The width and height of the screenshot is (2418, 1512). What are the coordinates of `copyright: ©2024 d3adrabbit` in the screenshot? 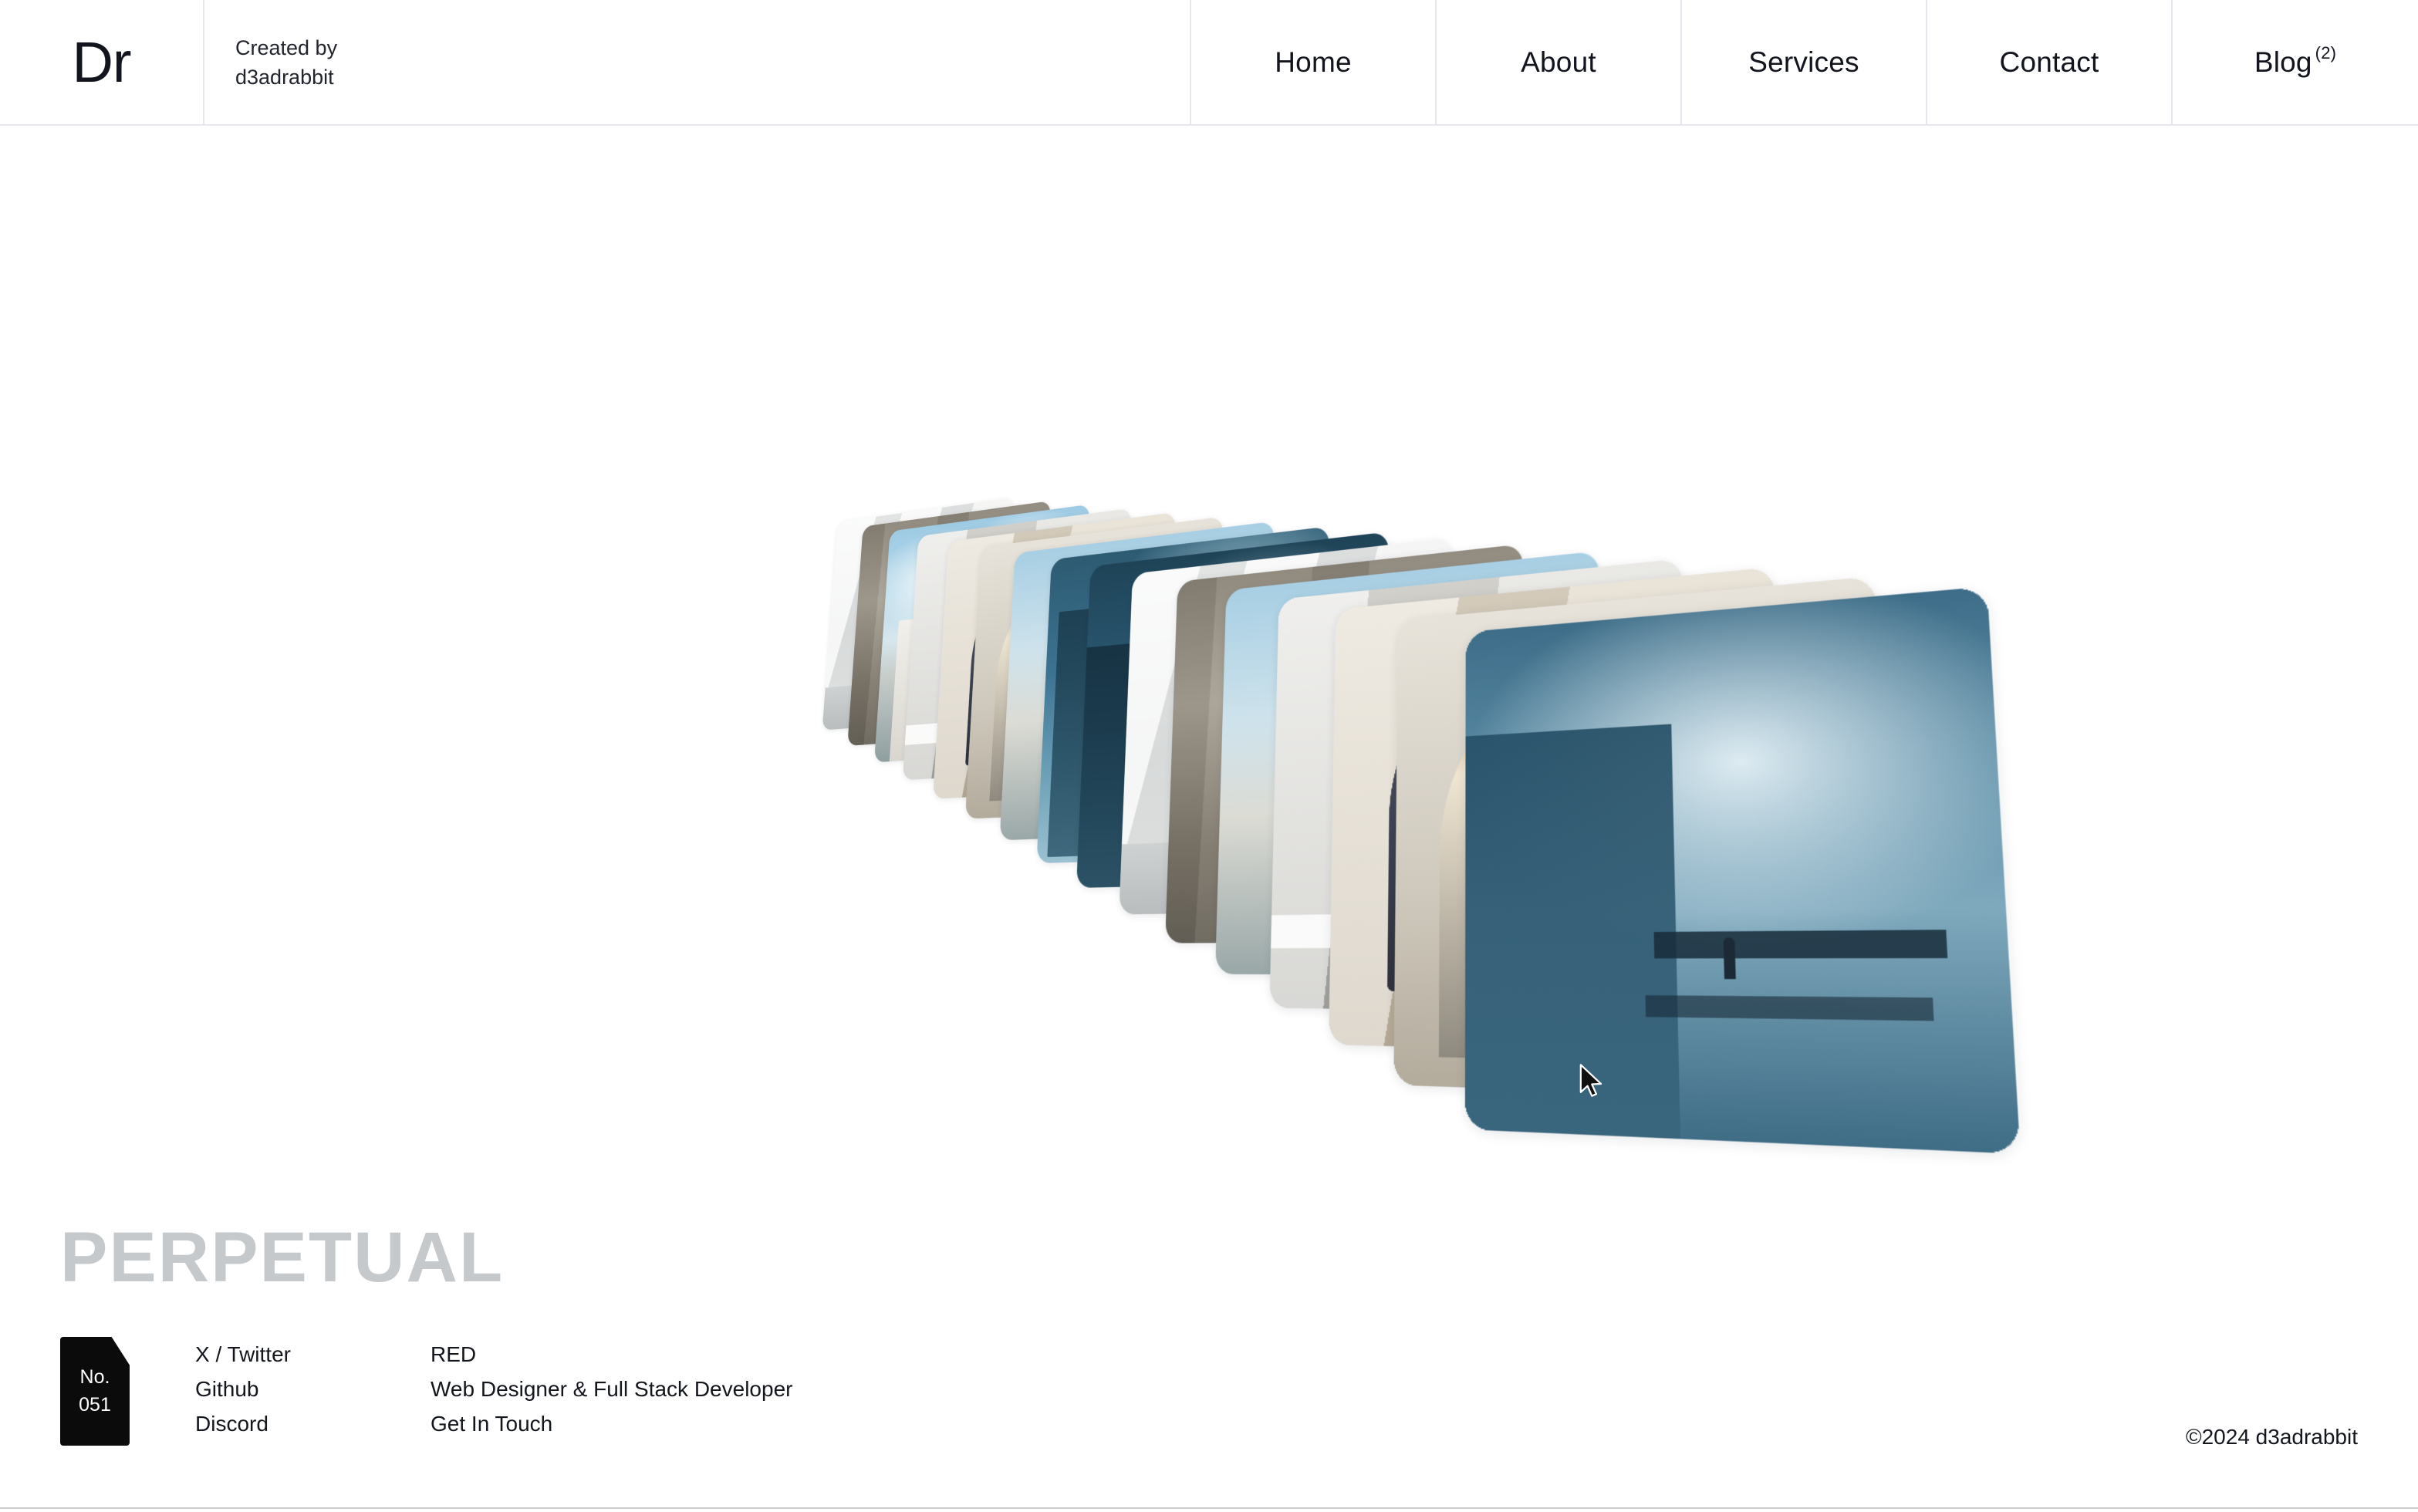 It's located at (2271, 1437).